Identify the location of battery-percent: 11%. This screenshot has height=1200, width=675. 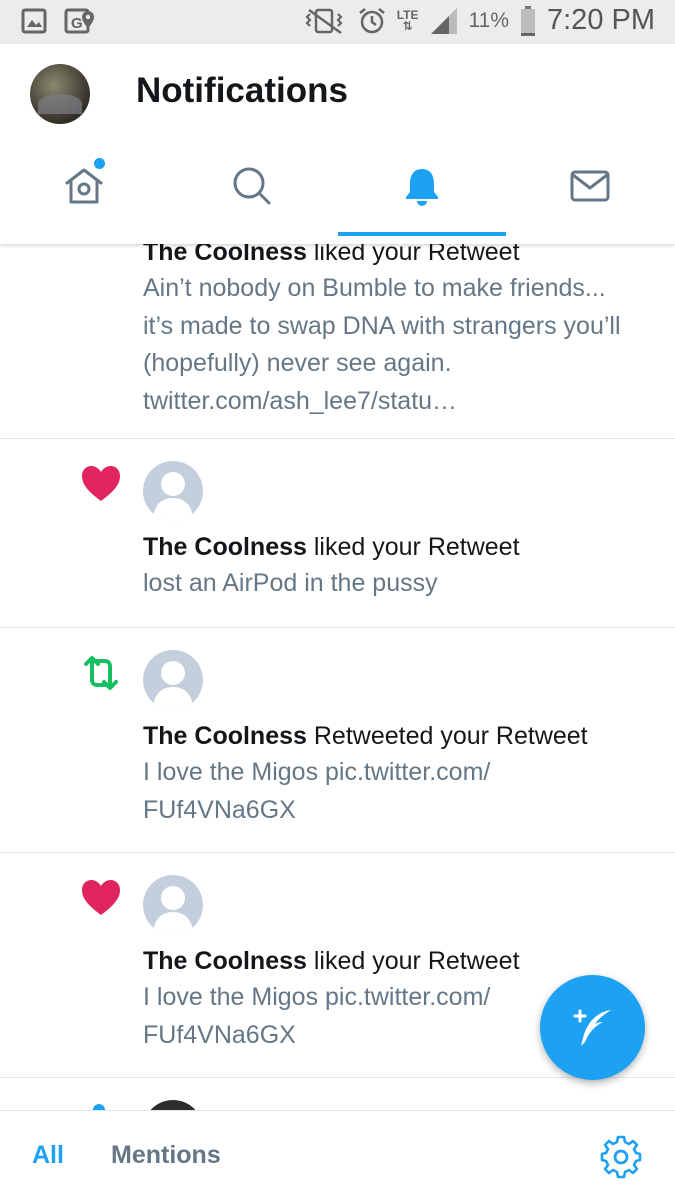
(488, 20).